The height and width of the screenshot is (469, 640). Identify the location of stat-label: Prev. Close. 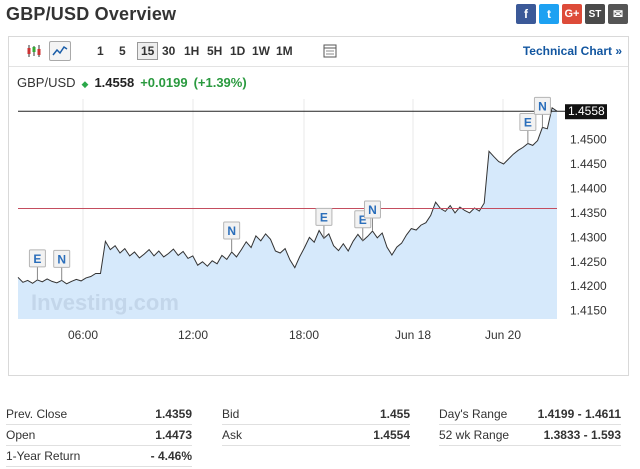
(37, 414).